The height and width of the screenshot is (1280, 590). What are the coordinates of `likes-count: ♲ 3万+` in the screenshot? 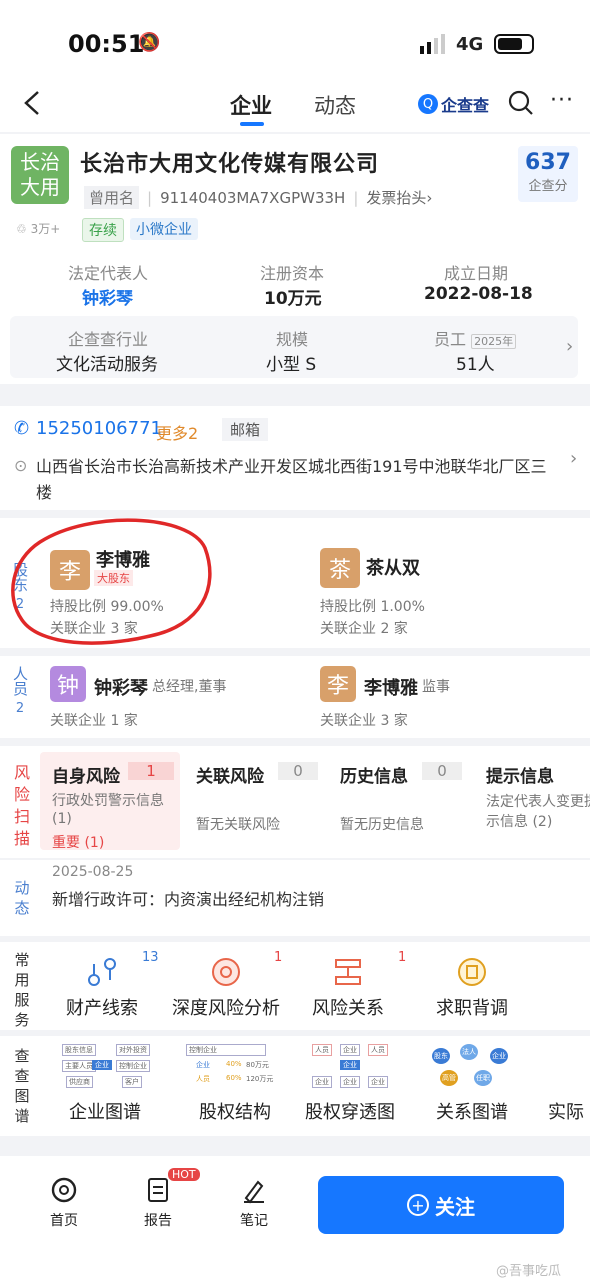 It's located at (38, 228).